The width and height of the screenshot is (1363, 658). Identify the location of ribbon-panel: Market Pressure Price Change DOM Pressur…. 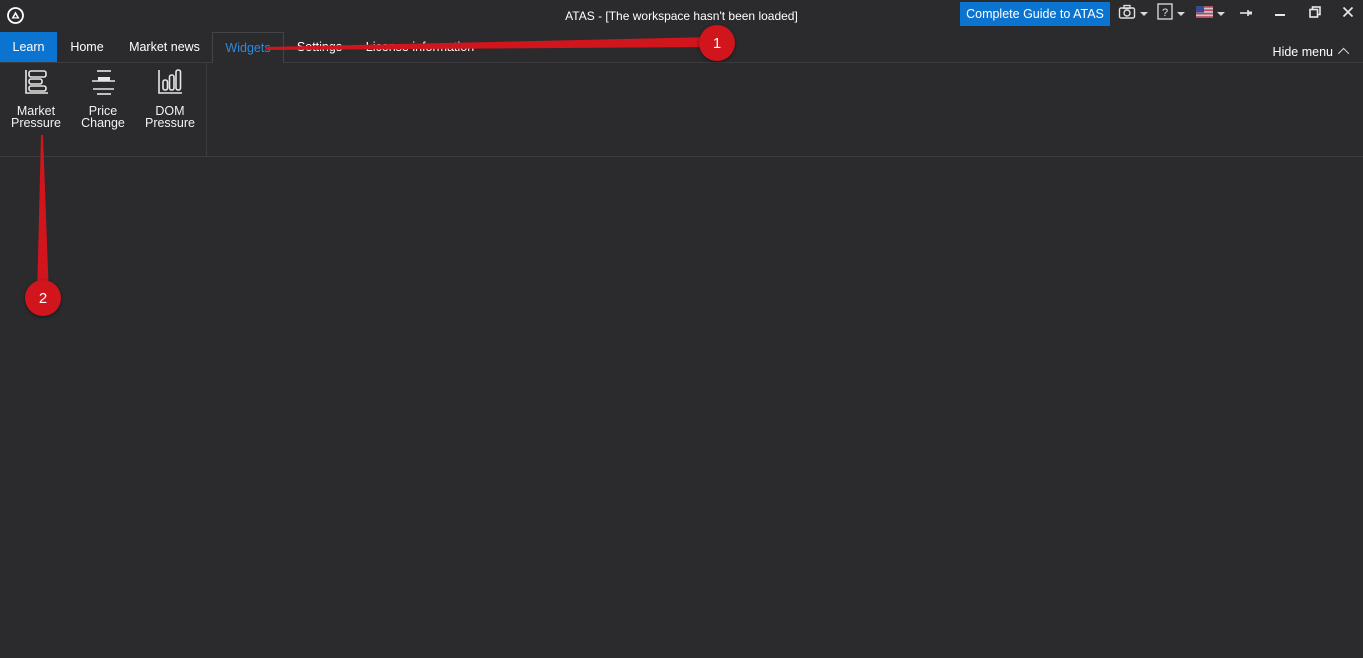
(681, 110).